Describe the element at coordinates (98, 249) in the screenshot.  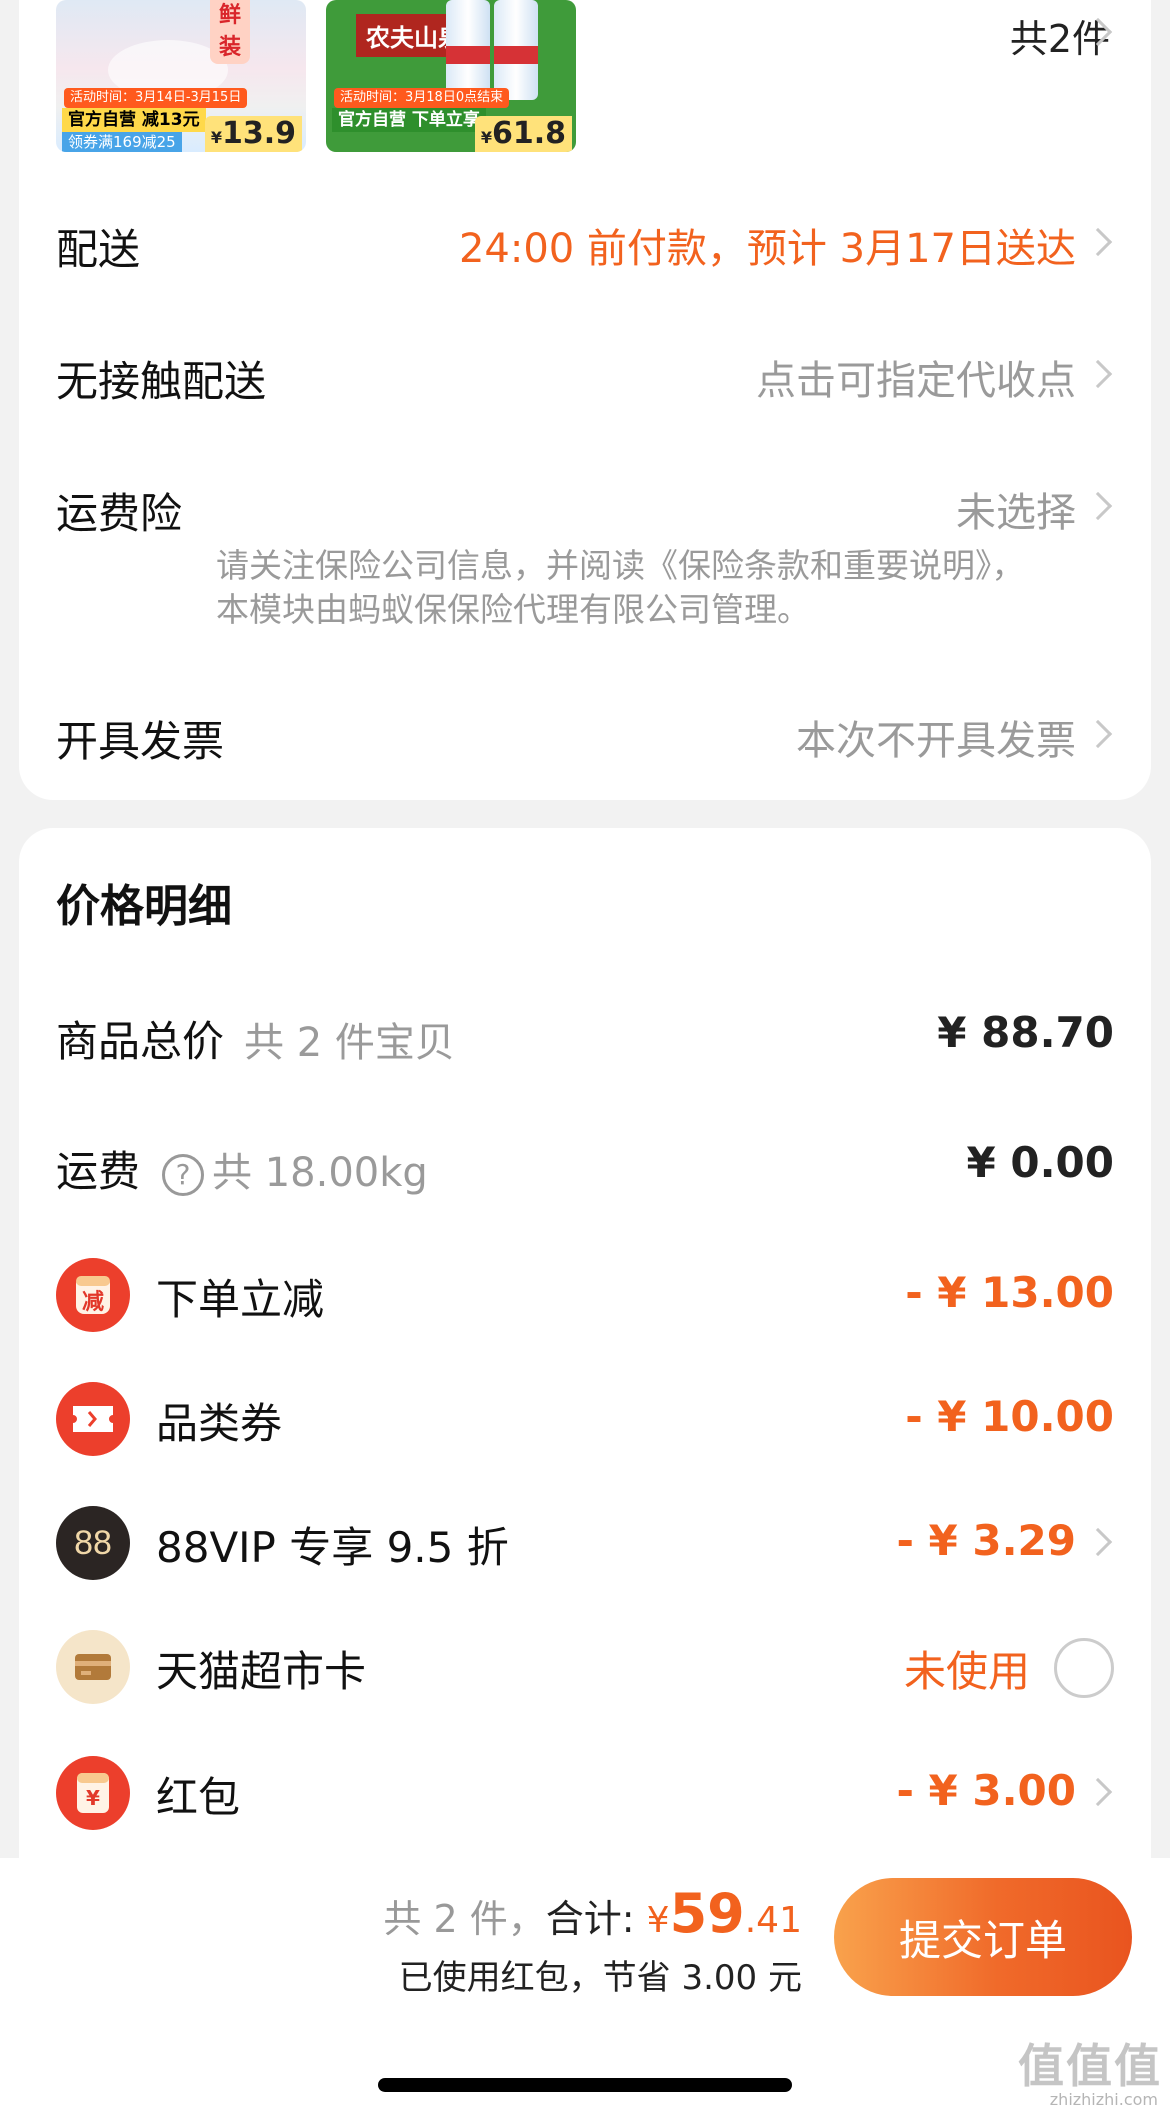
I see `delivery-label: 配送` at that location.